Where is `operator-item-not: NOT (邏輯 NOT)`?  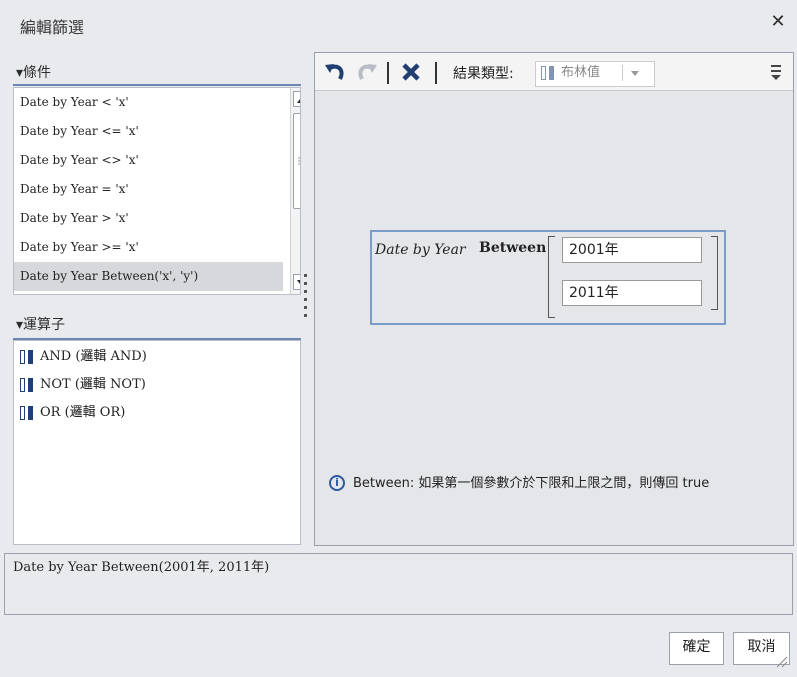
operator-item-not: NOT (邏輯 NOT) is located at coordinates (83, 385).